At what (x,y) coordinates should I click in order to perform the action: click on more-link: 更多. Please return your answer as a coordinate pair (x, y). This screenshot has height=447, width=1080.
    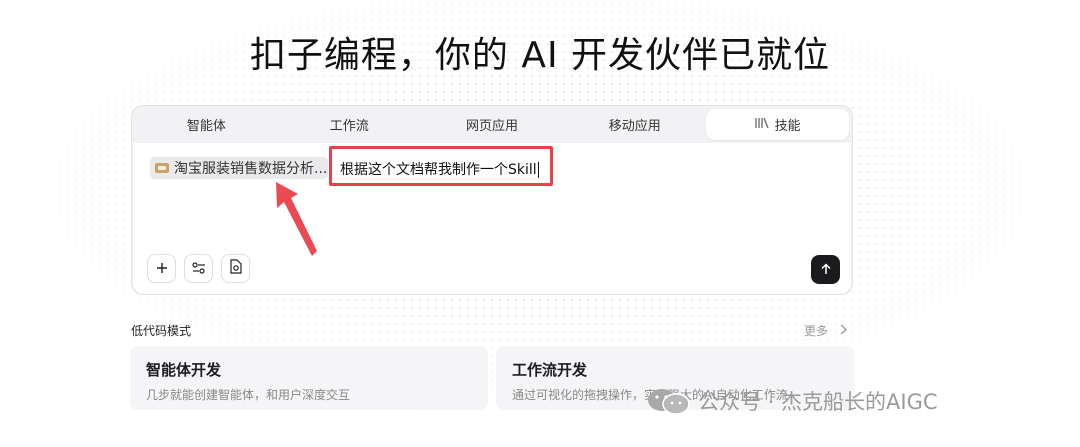
    Looking at the image, I should click on (825, 330).